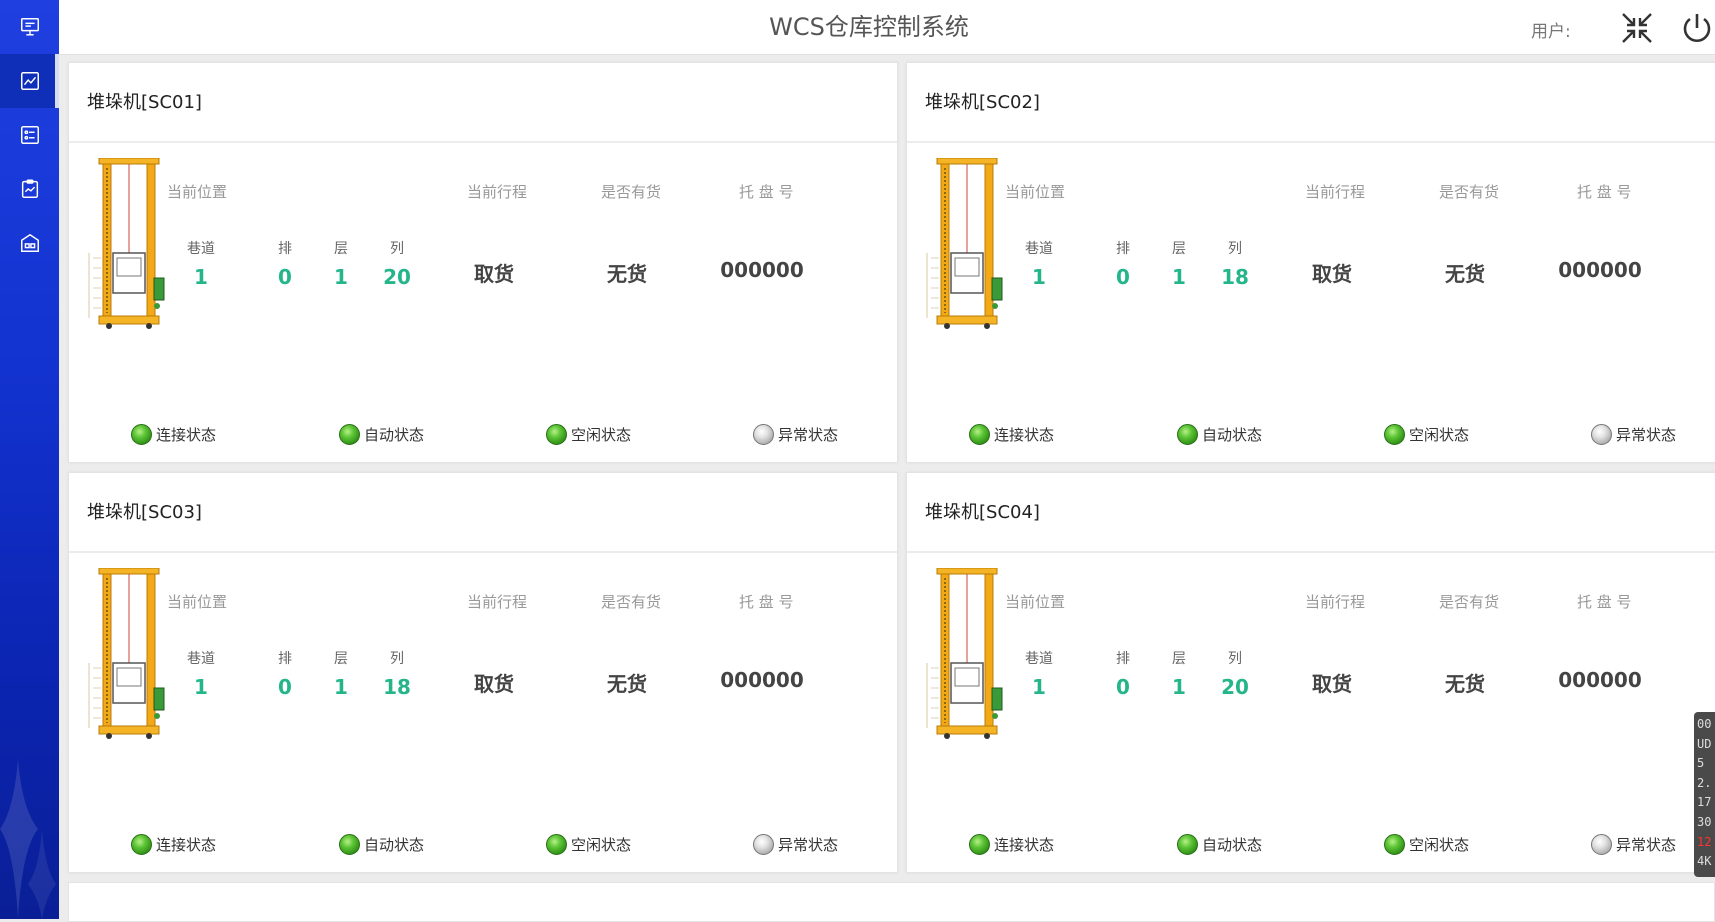  I want to click on user-label: 用户:, so click(1551, 32).